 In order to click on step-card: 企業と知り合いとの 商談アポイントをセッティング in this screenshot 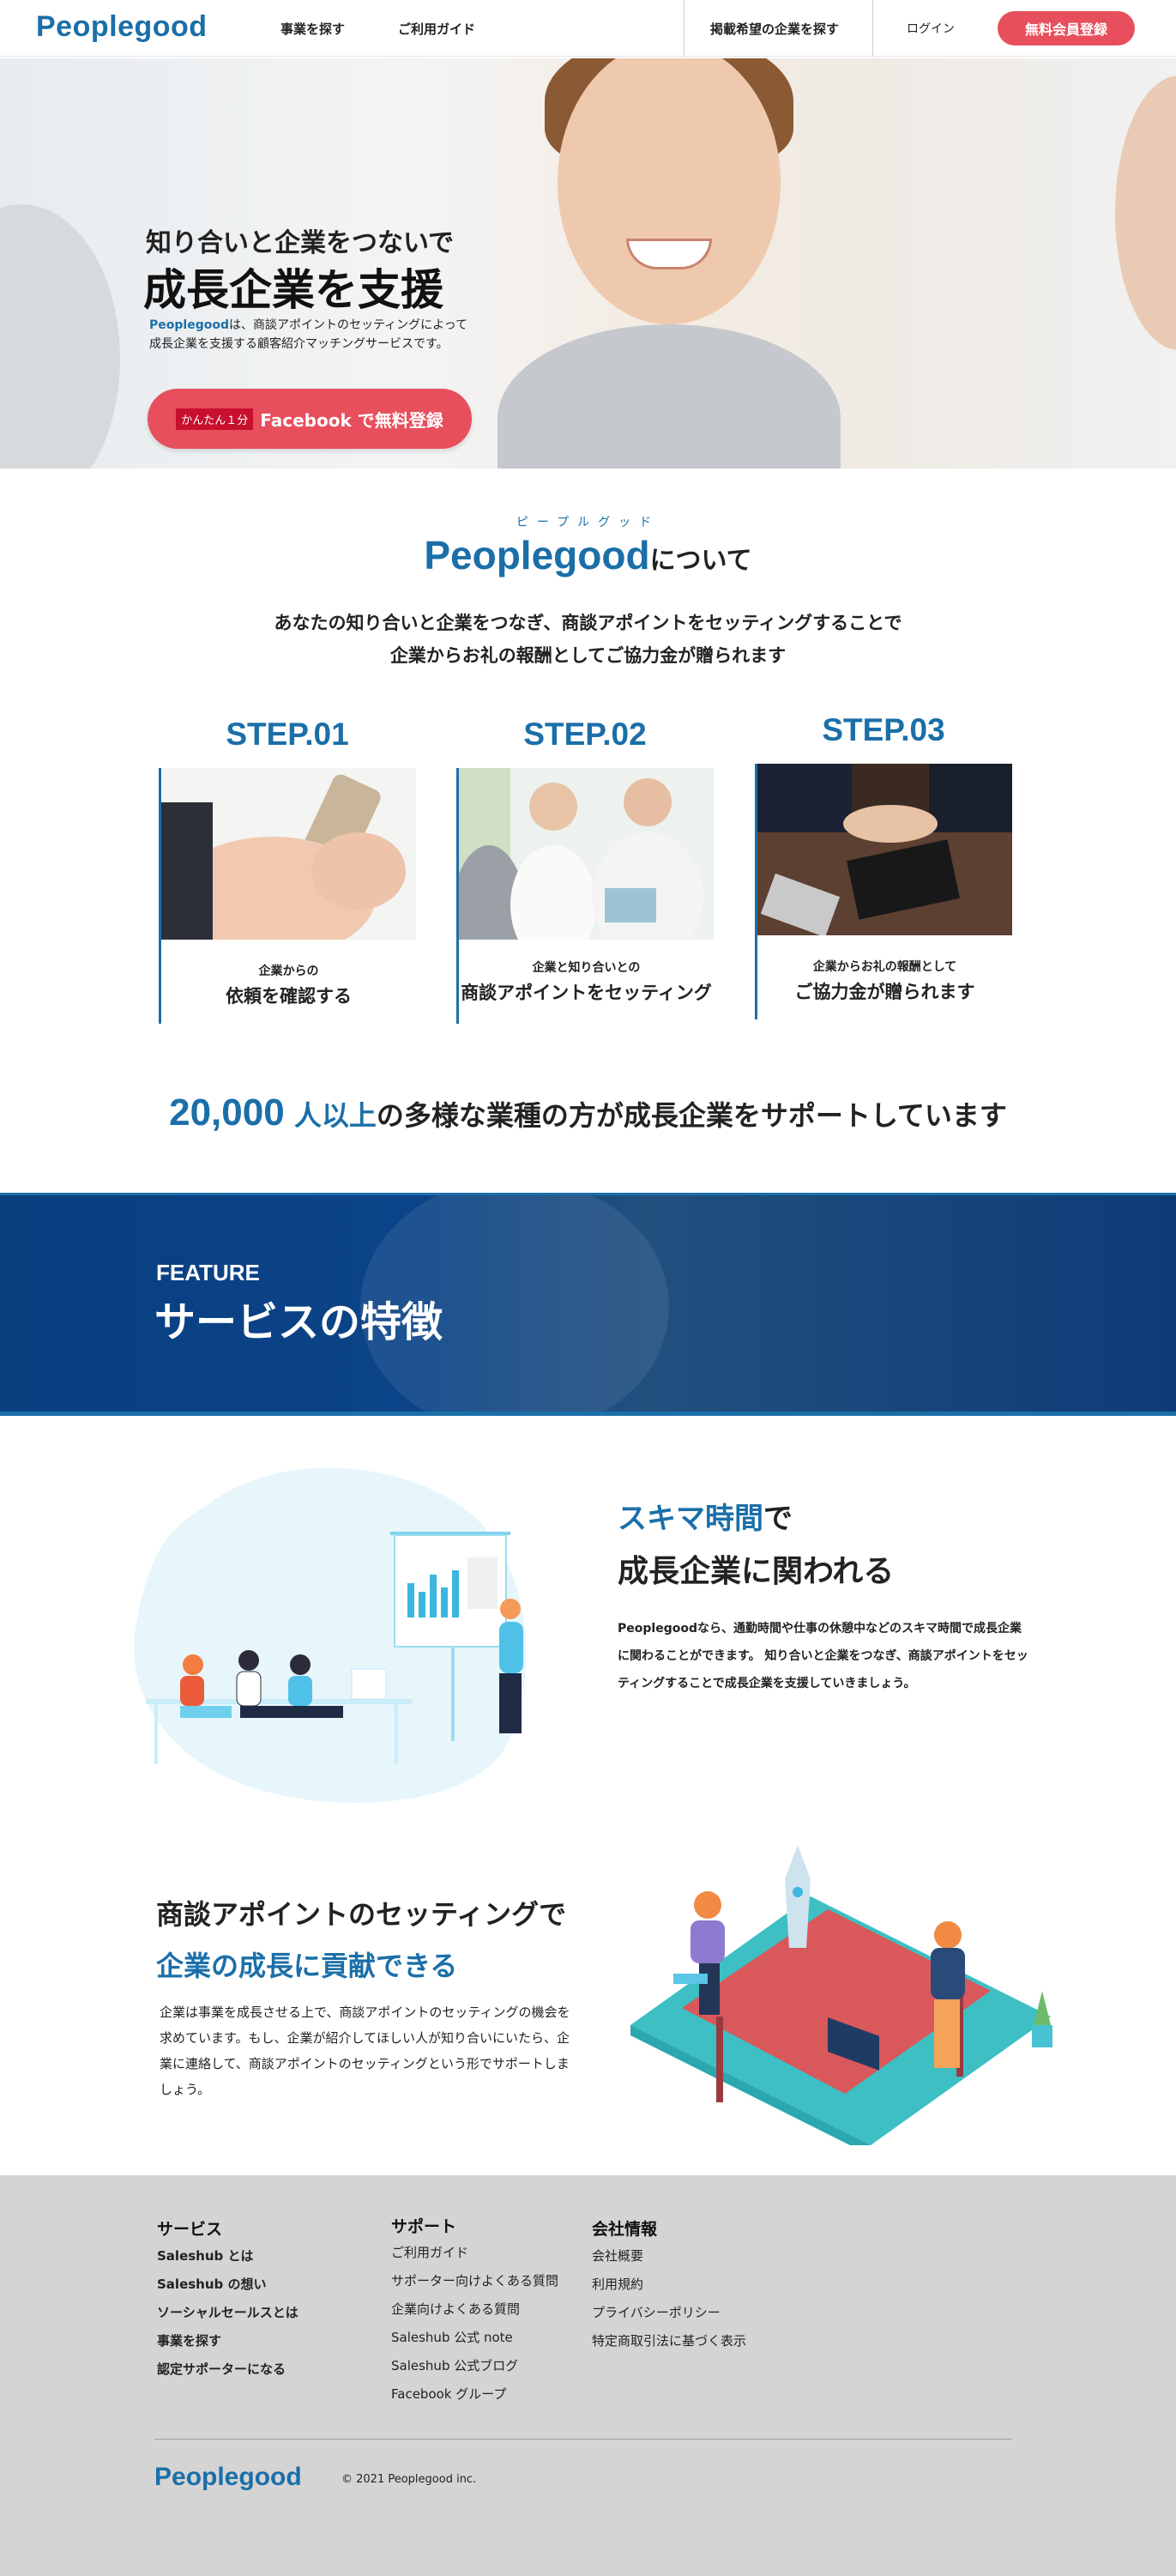, I will do `click(585, 896)`.